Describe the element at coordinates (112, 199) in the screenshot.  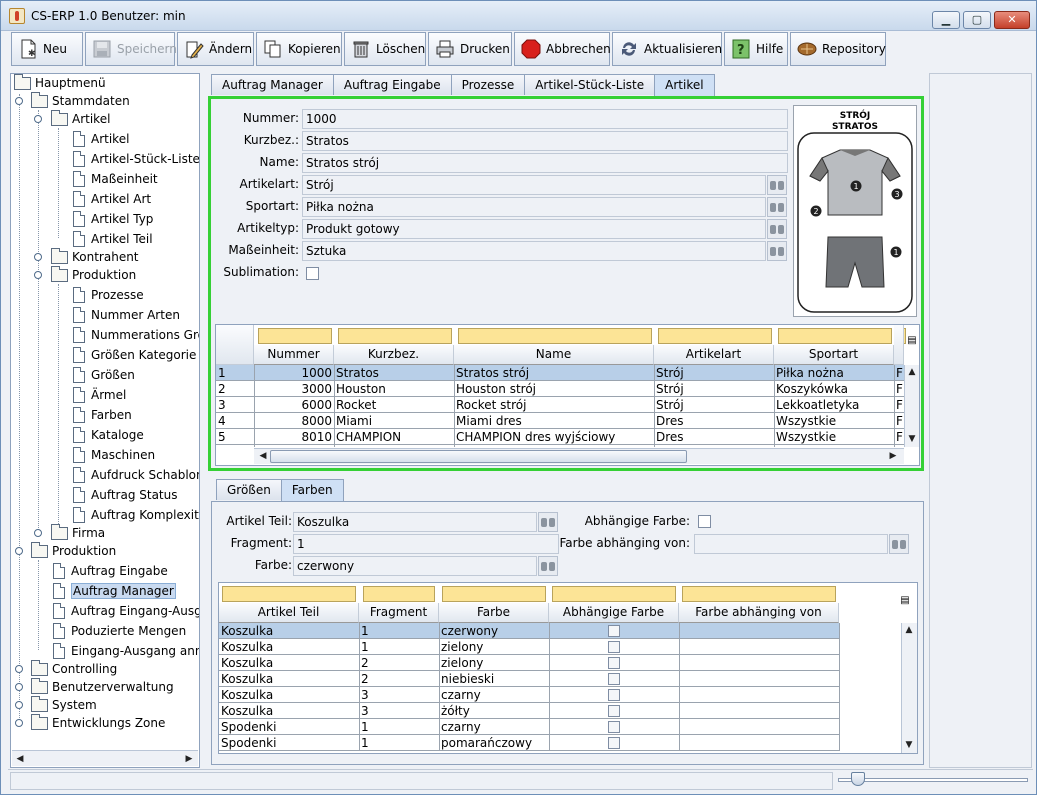
I see `tree-item-artikel-art: Artikel Art` at that location.